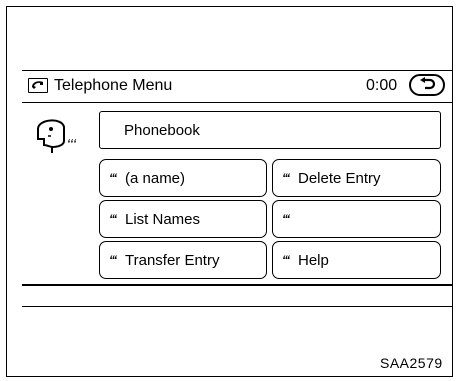  I want to click on transfer-entry-label: Transfer Entry, so click(172, 260).